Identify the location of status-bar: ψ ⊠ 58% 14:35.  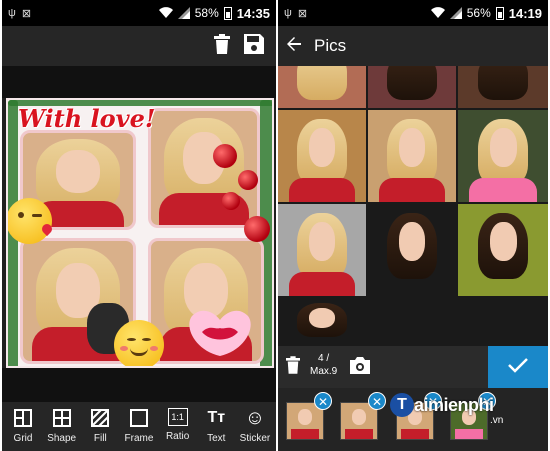
(139, 13).